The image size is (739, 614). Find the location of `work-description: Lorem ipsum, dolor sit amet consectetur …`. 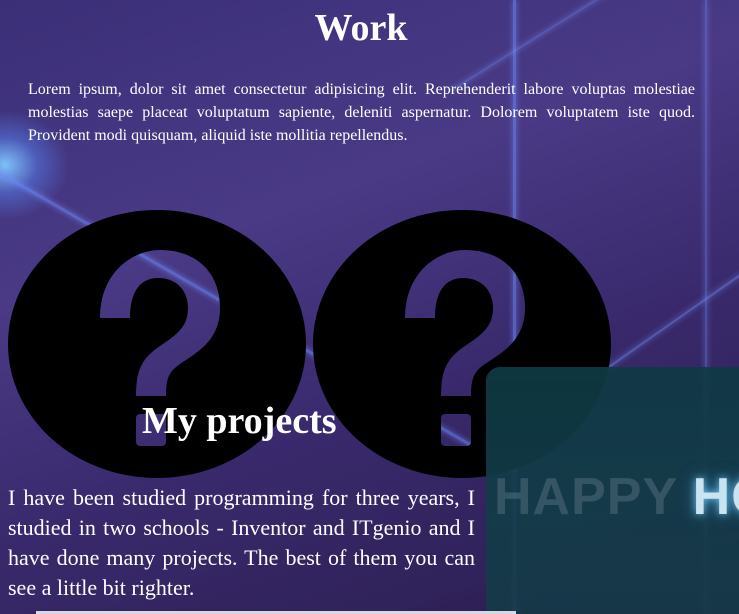

work-description: Lorem ipsum, dolor sit amet consectetur … is located at coordinates (361, 112).